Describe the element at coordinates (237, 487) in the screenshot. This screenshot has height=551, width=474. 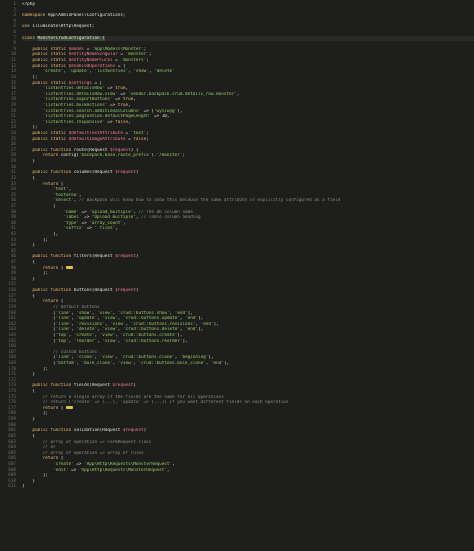
I see `code-line: 611}` at that location.